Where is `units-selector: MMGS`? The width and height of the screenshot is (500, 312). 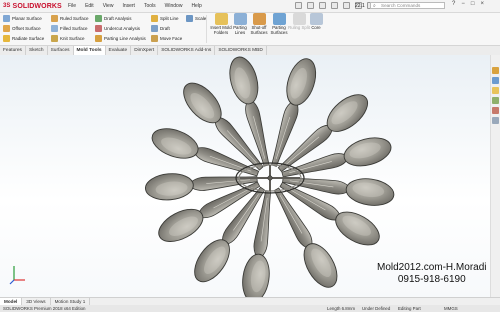 units-selector: MMGS is located at coordinates (451, 308).